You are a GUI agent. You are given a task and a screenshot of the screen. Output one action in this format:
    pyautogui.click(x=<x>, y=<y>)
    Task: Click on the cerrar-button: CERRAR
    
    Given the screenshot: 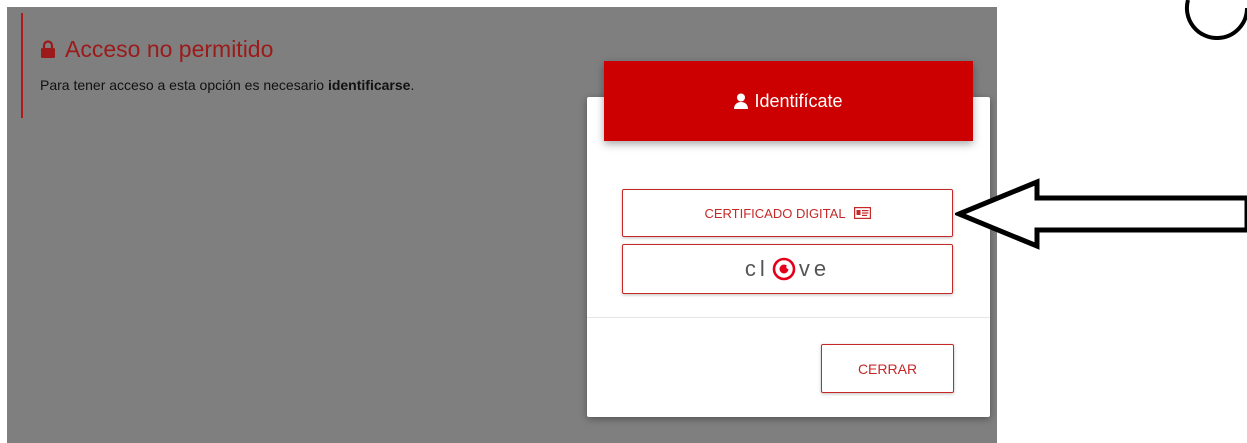 What is the action you would take?
    pyautogui.click(x=887, y=368)
    